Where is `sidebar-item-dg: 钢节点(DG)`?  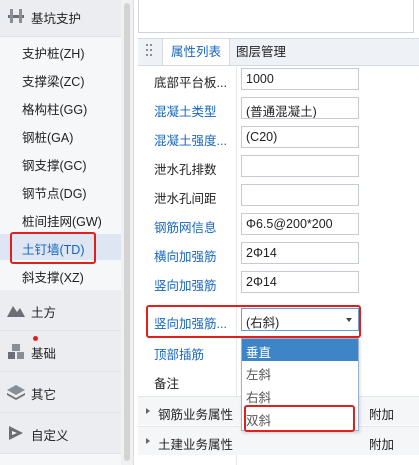
sidebar-item-dg: 钢节点(DG) is located at coordinates (60, 191).